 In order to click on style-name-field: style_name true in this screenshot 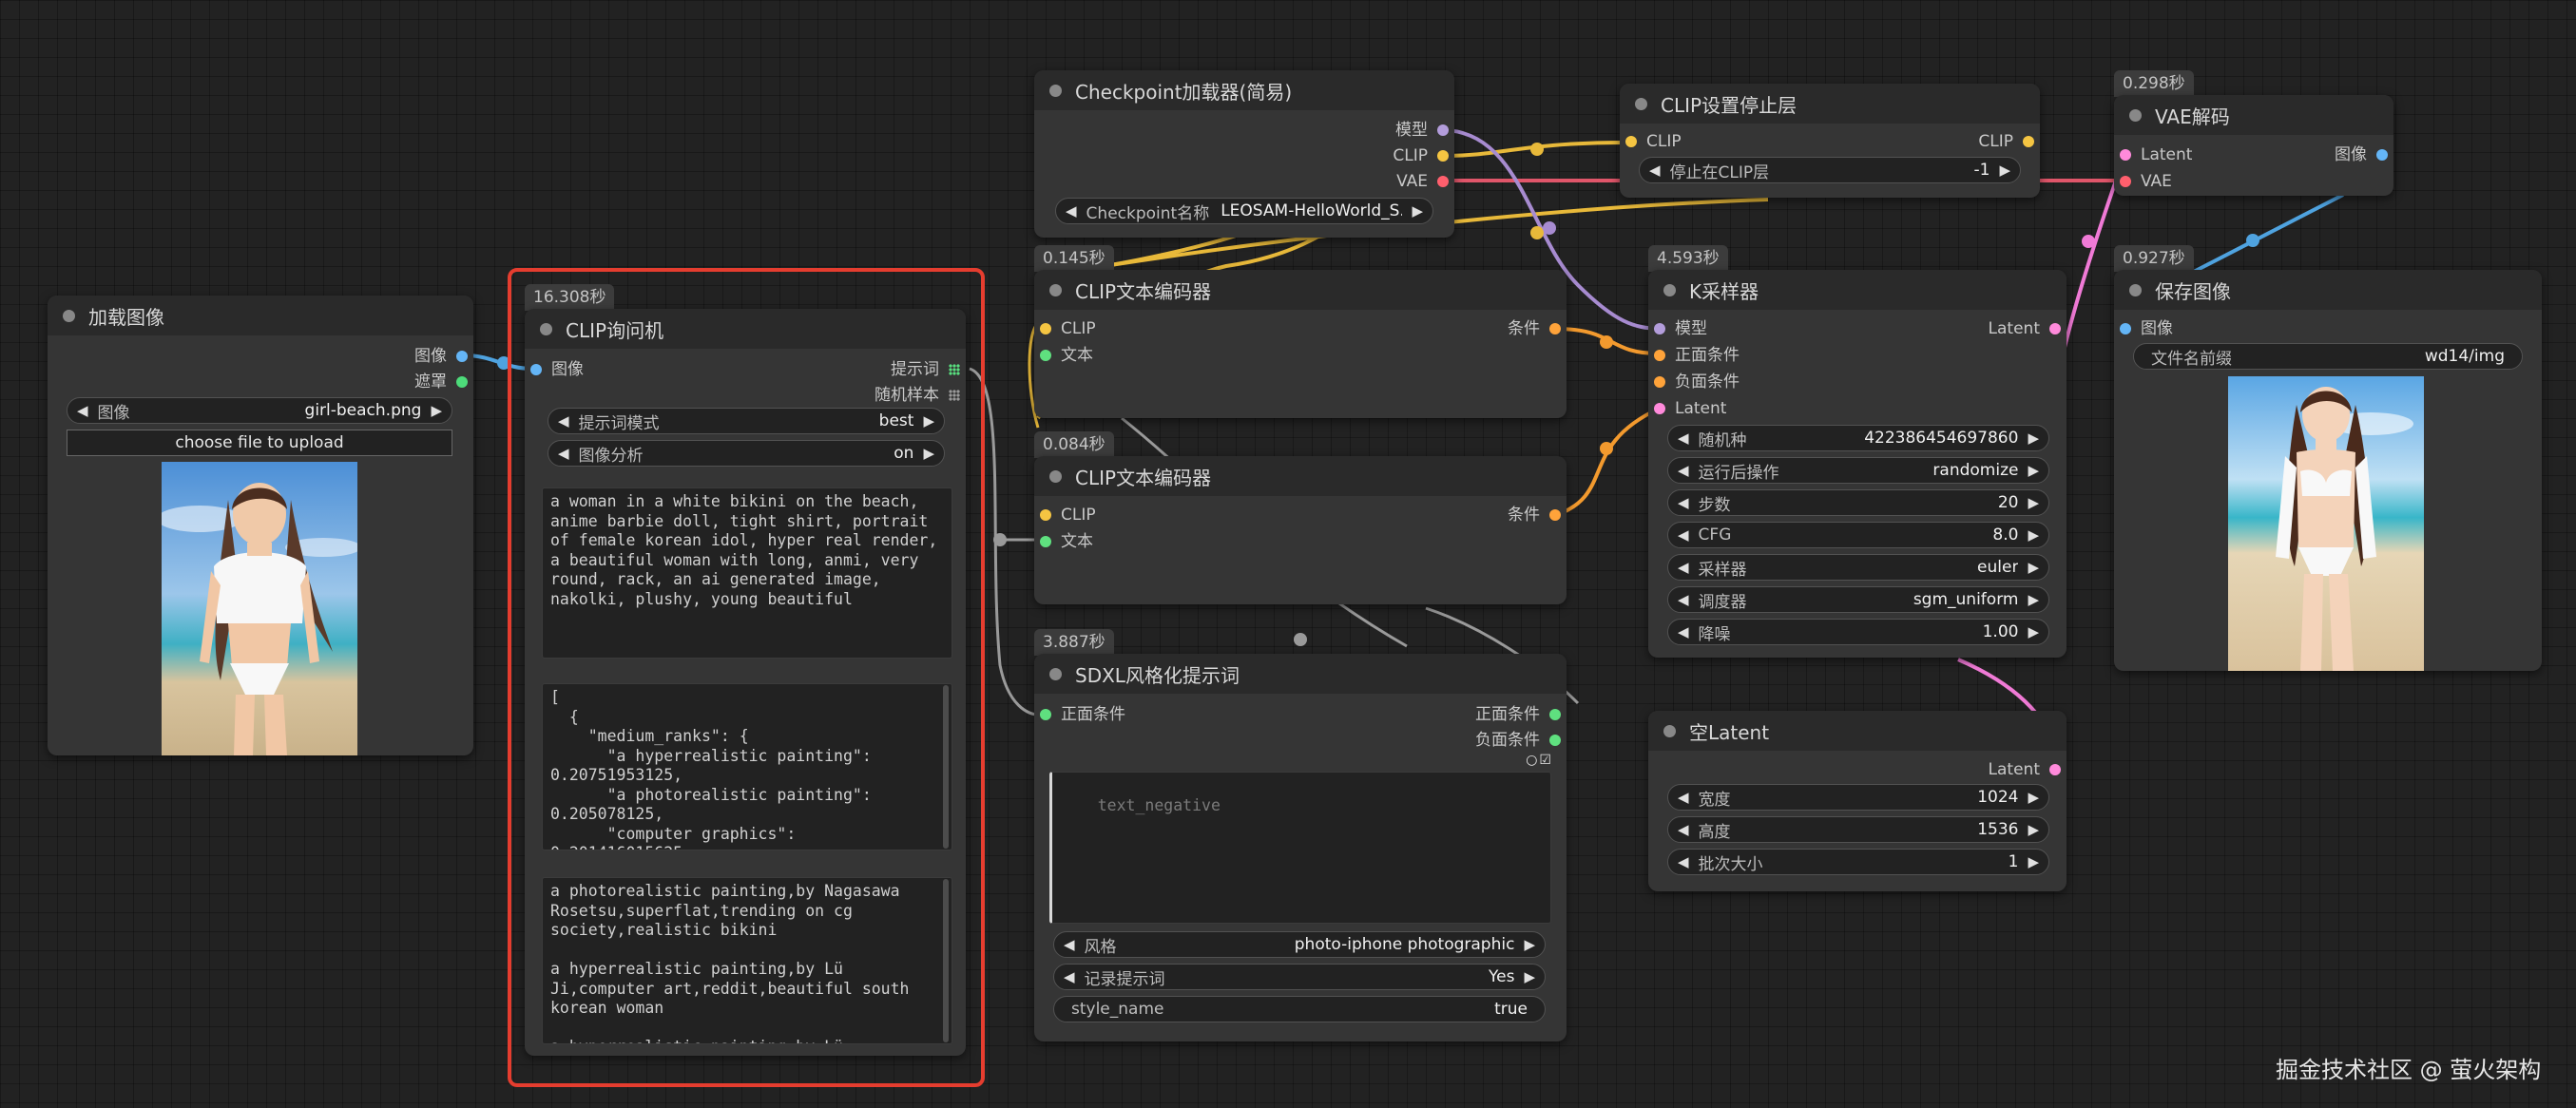, I will do `click(1300, 1009)`.